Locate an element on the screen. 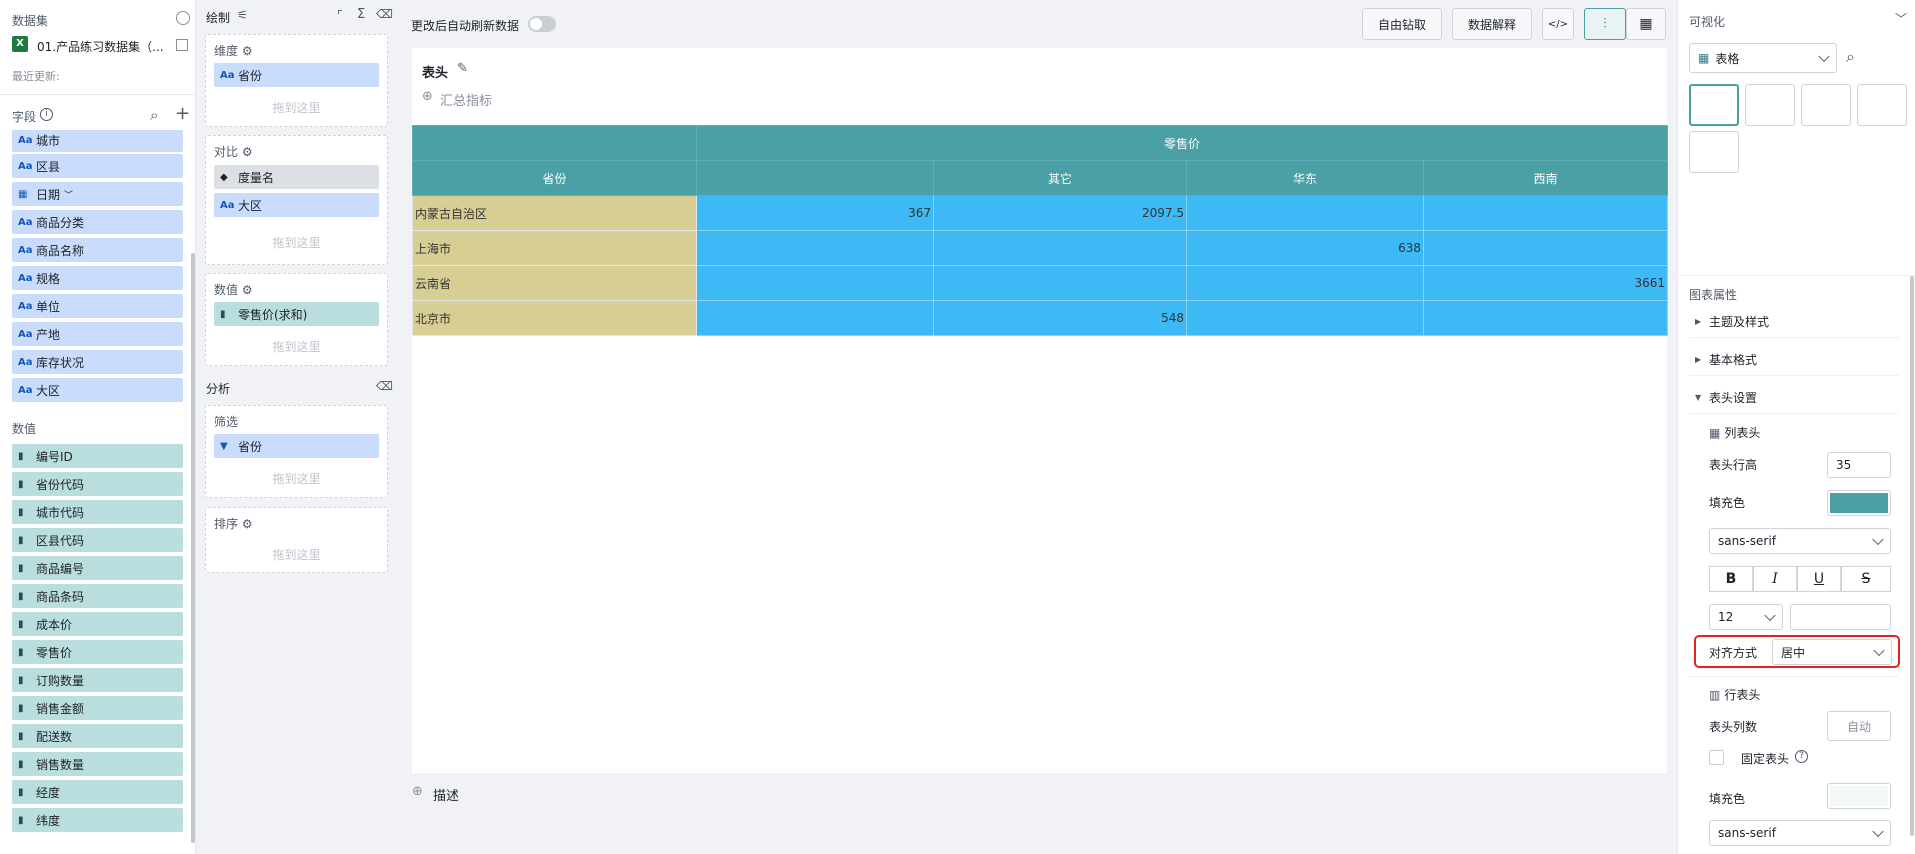  column-header: 华东 is located at coordinates (1305, 178).